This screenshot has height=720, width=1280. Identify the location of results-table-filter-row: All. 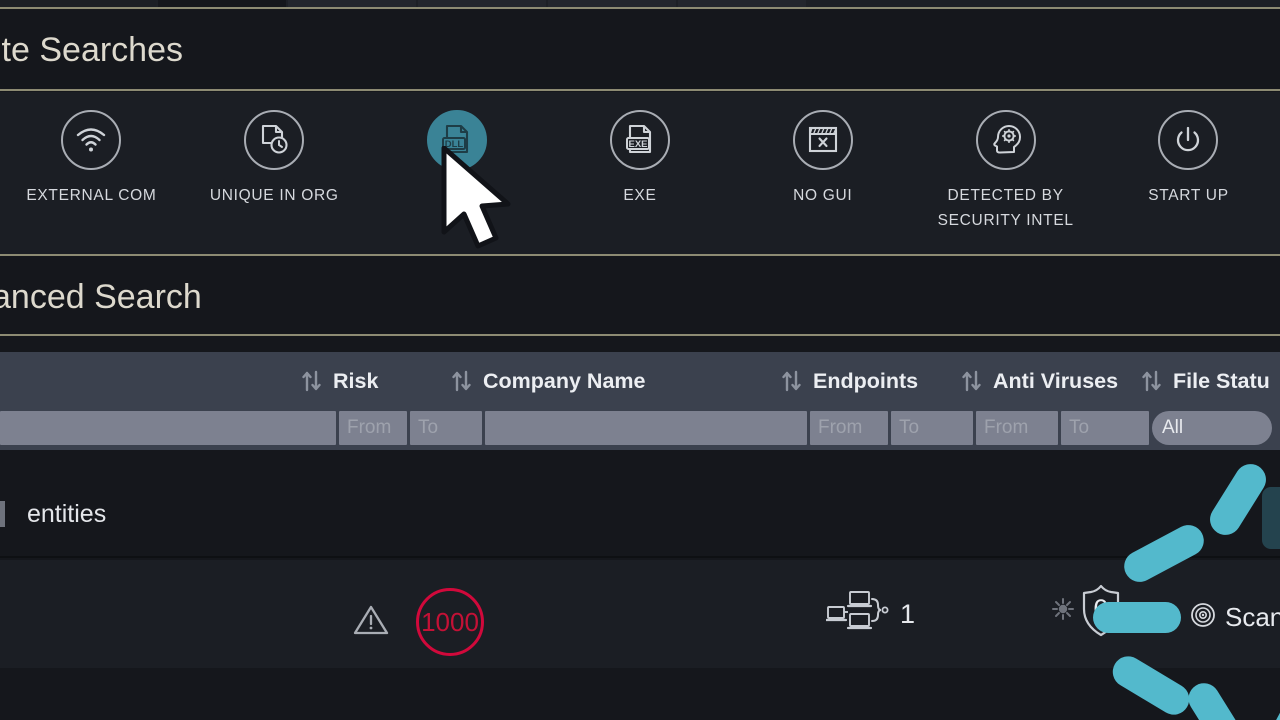
(640, 430).